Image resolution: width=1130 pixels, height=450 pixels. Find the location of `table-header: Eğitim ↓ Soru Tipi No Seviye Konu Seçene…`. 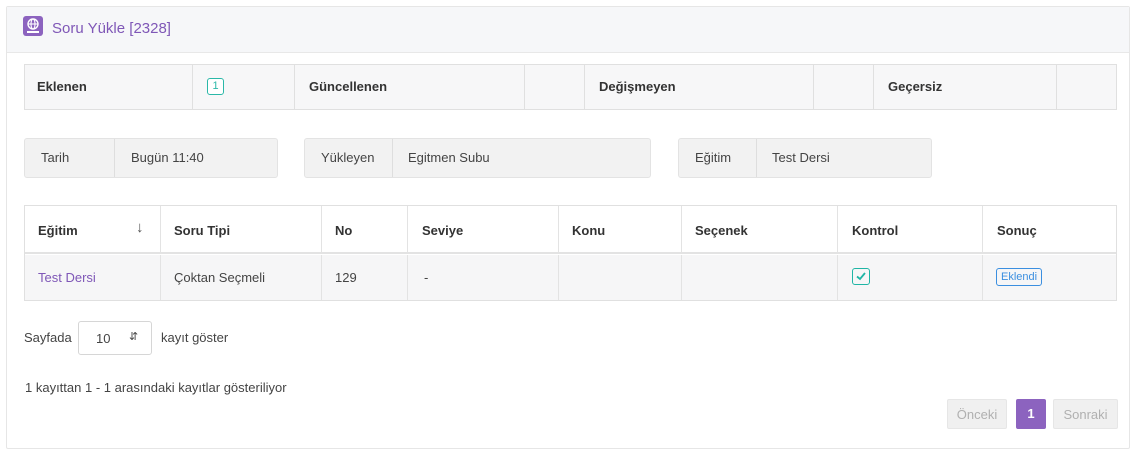

table-header: Eğitim ↓ Soru Tipi No Seviye Konu Seçene… is located at coordinates (570, 230).